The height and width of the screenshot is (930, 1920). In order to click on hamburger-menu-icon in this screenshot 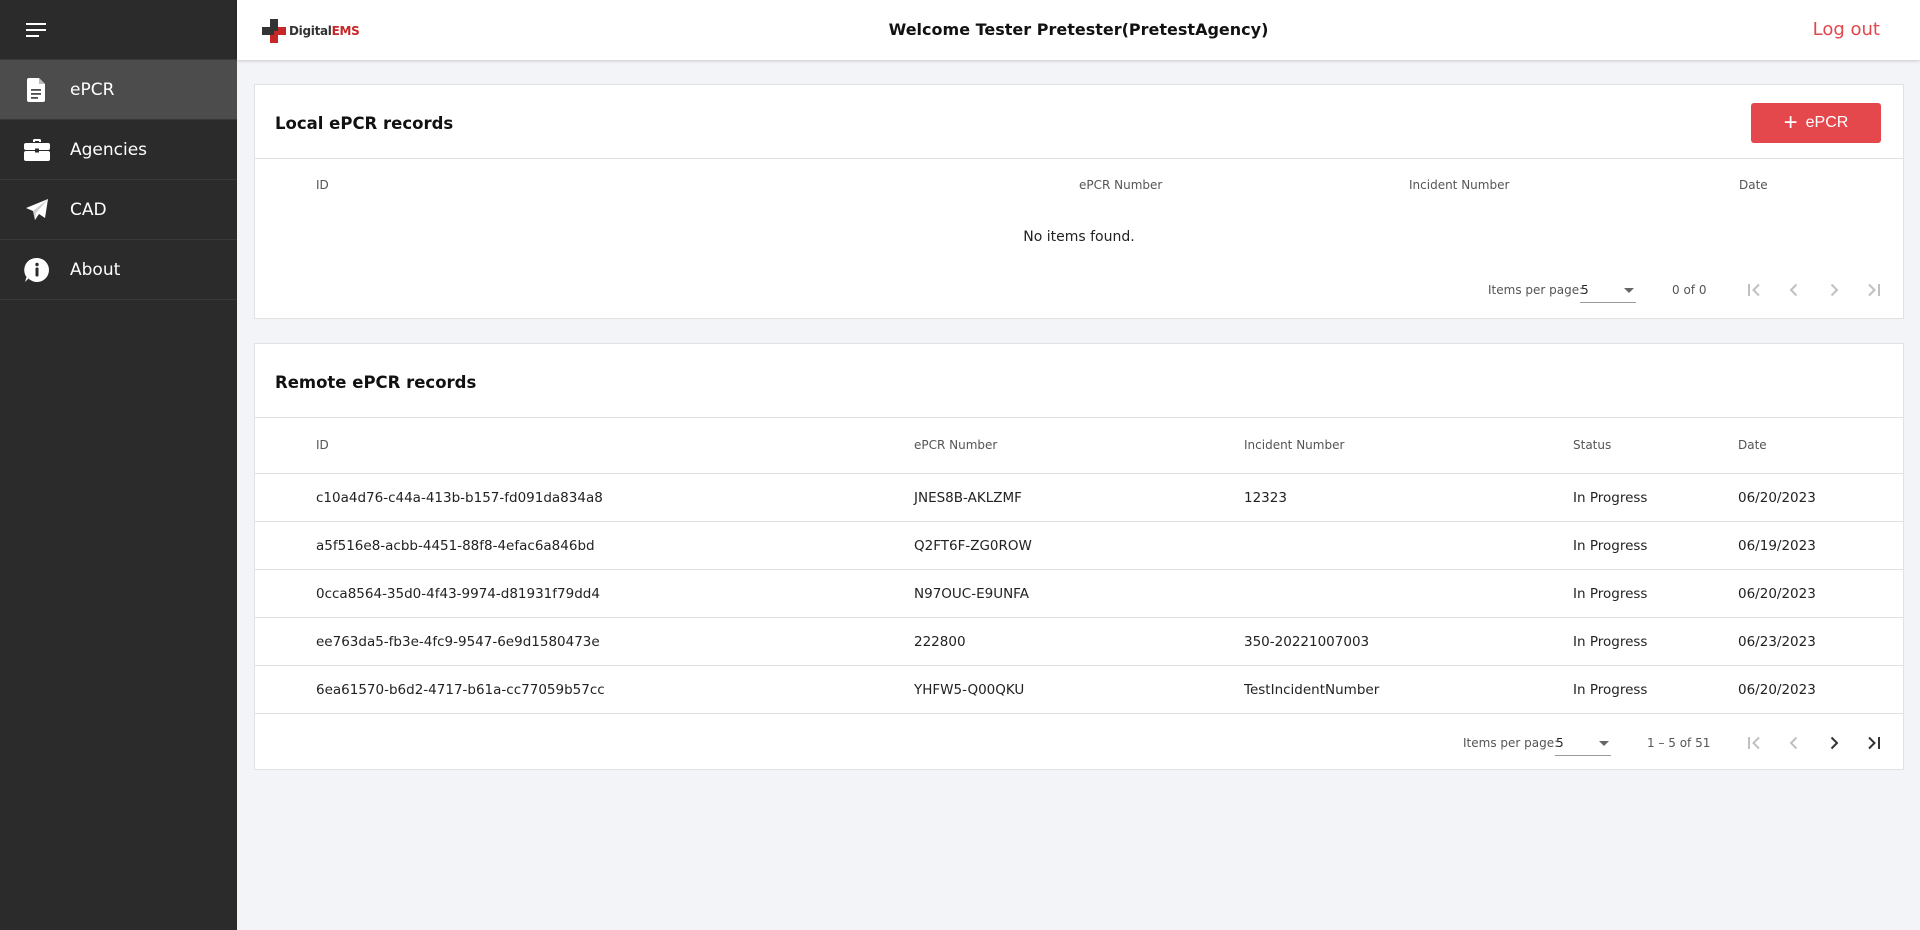, I will do `click(36, 29)`.